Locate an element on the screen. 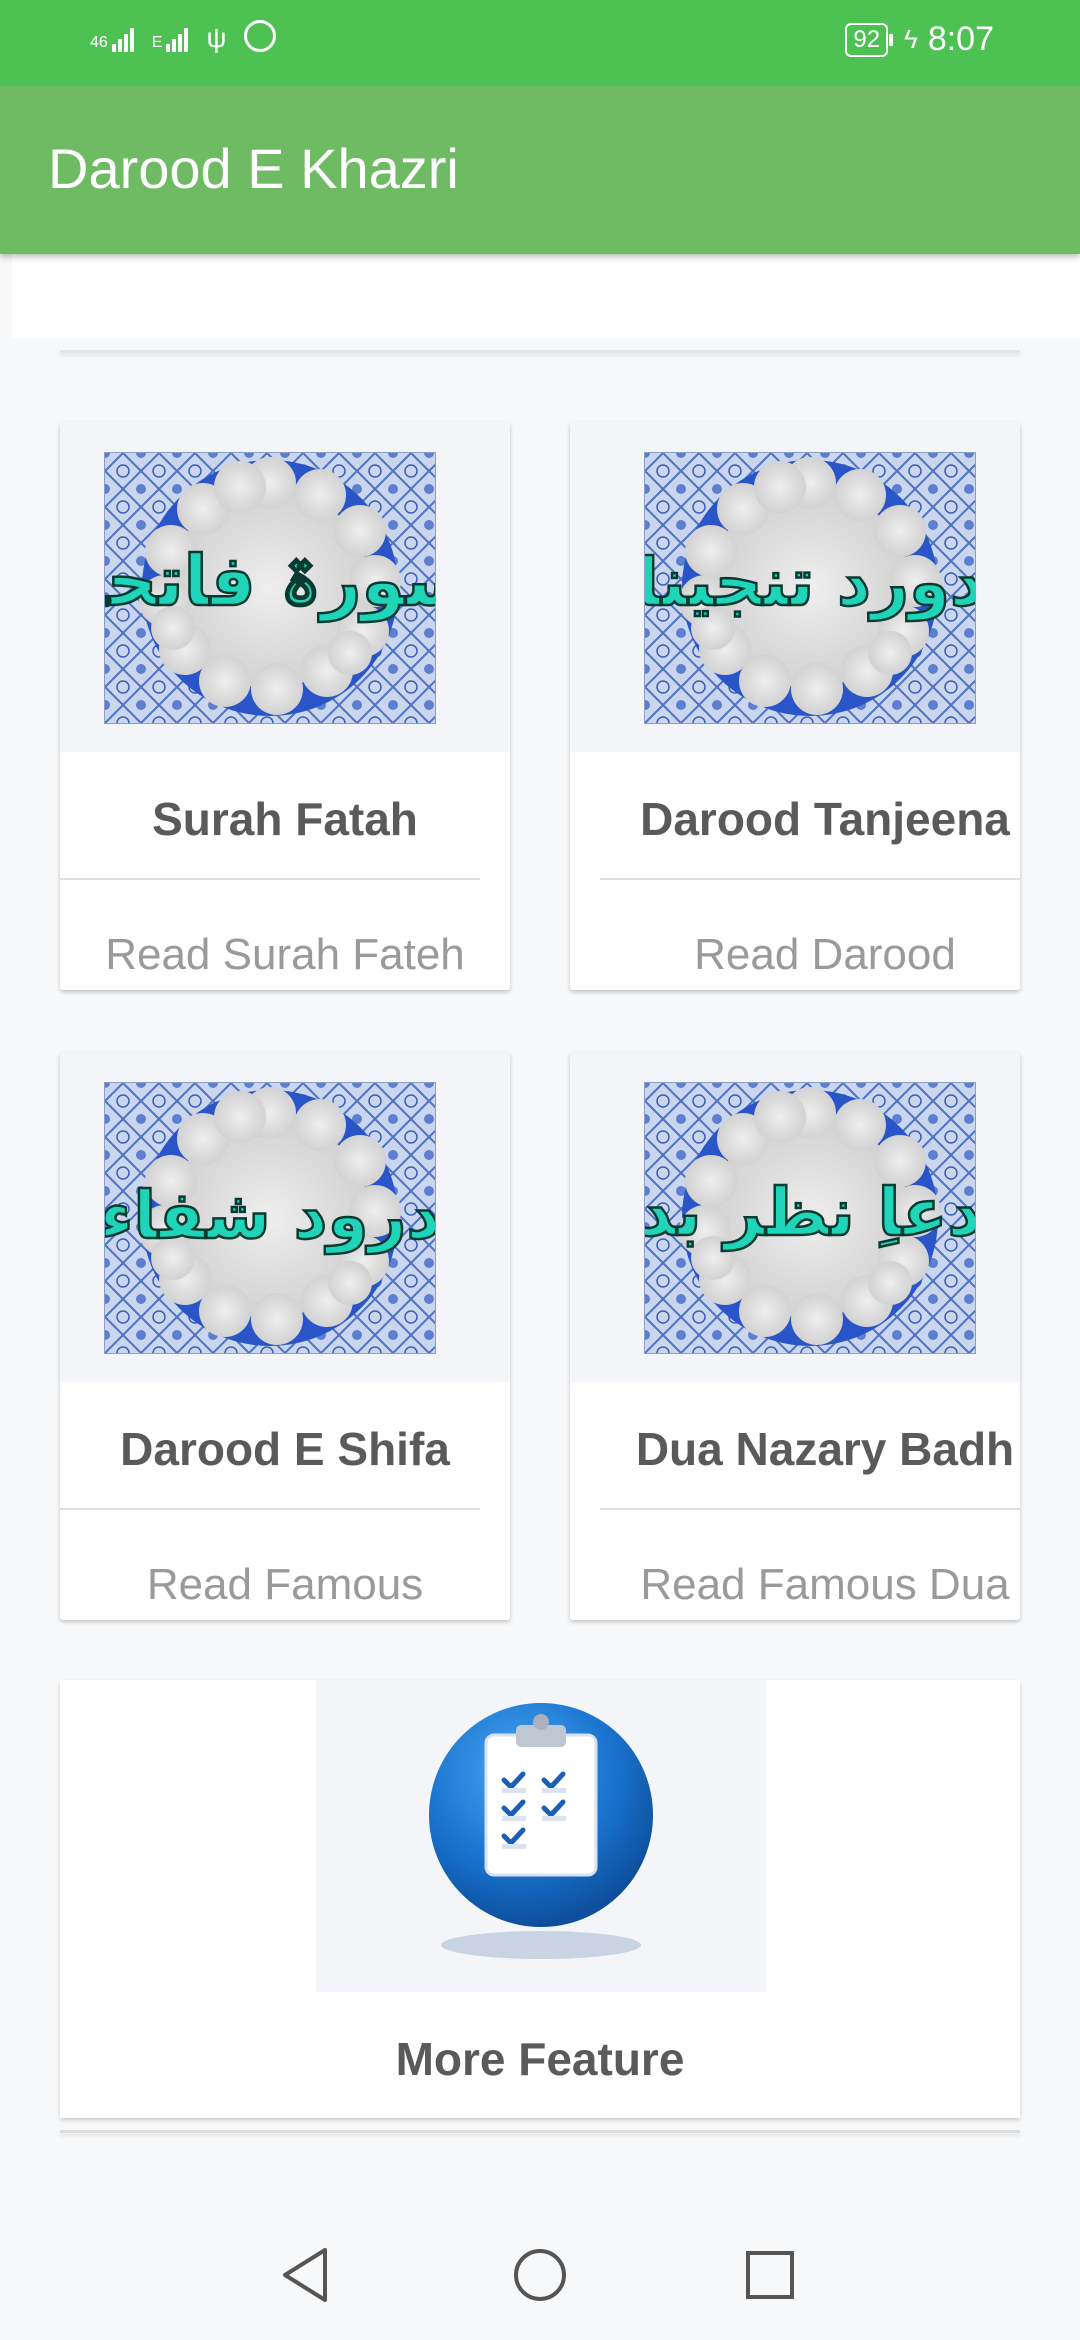  dua-nazary-badh-image: دعاِ نظر بد is located at coordinates (810, 1218).